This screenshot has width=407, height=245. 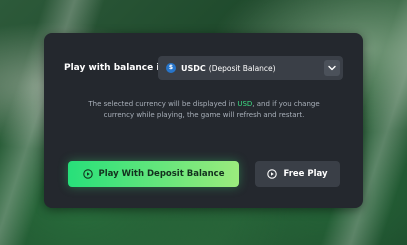 I want to click on usdc-coin-icon: $, so click(x=171, y=68).